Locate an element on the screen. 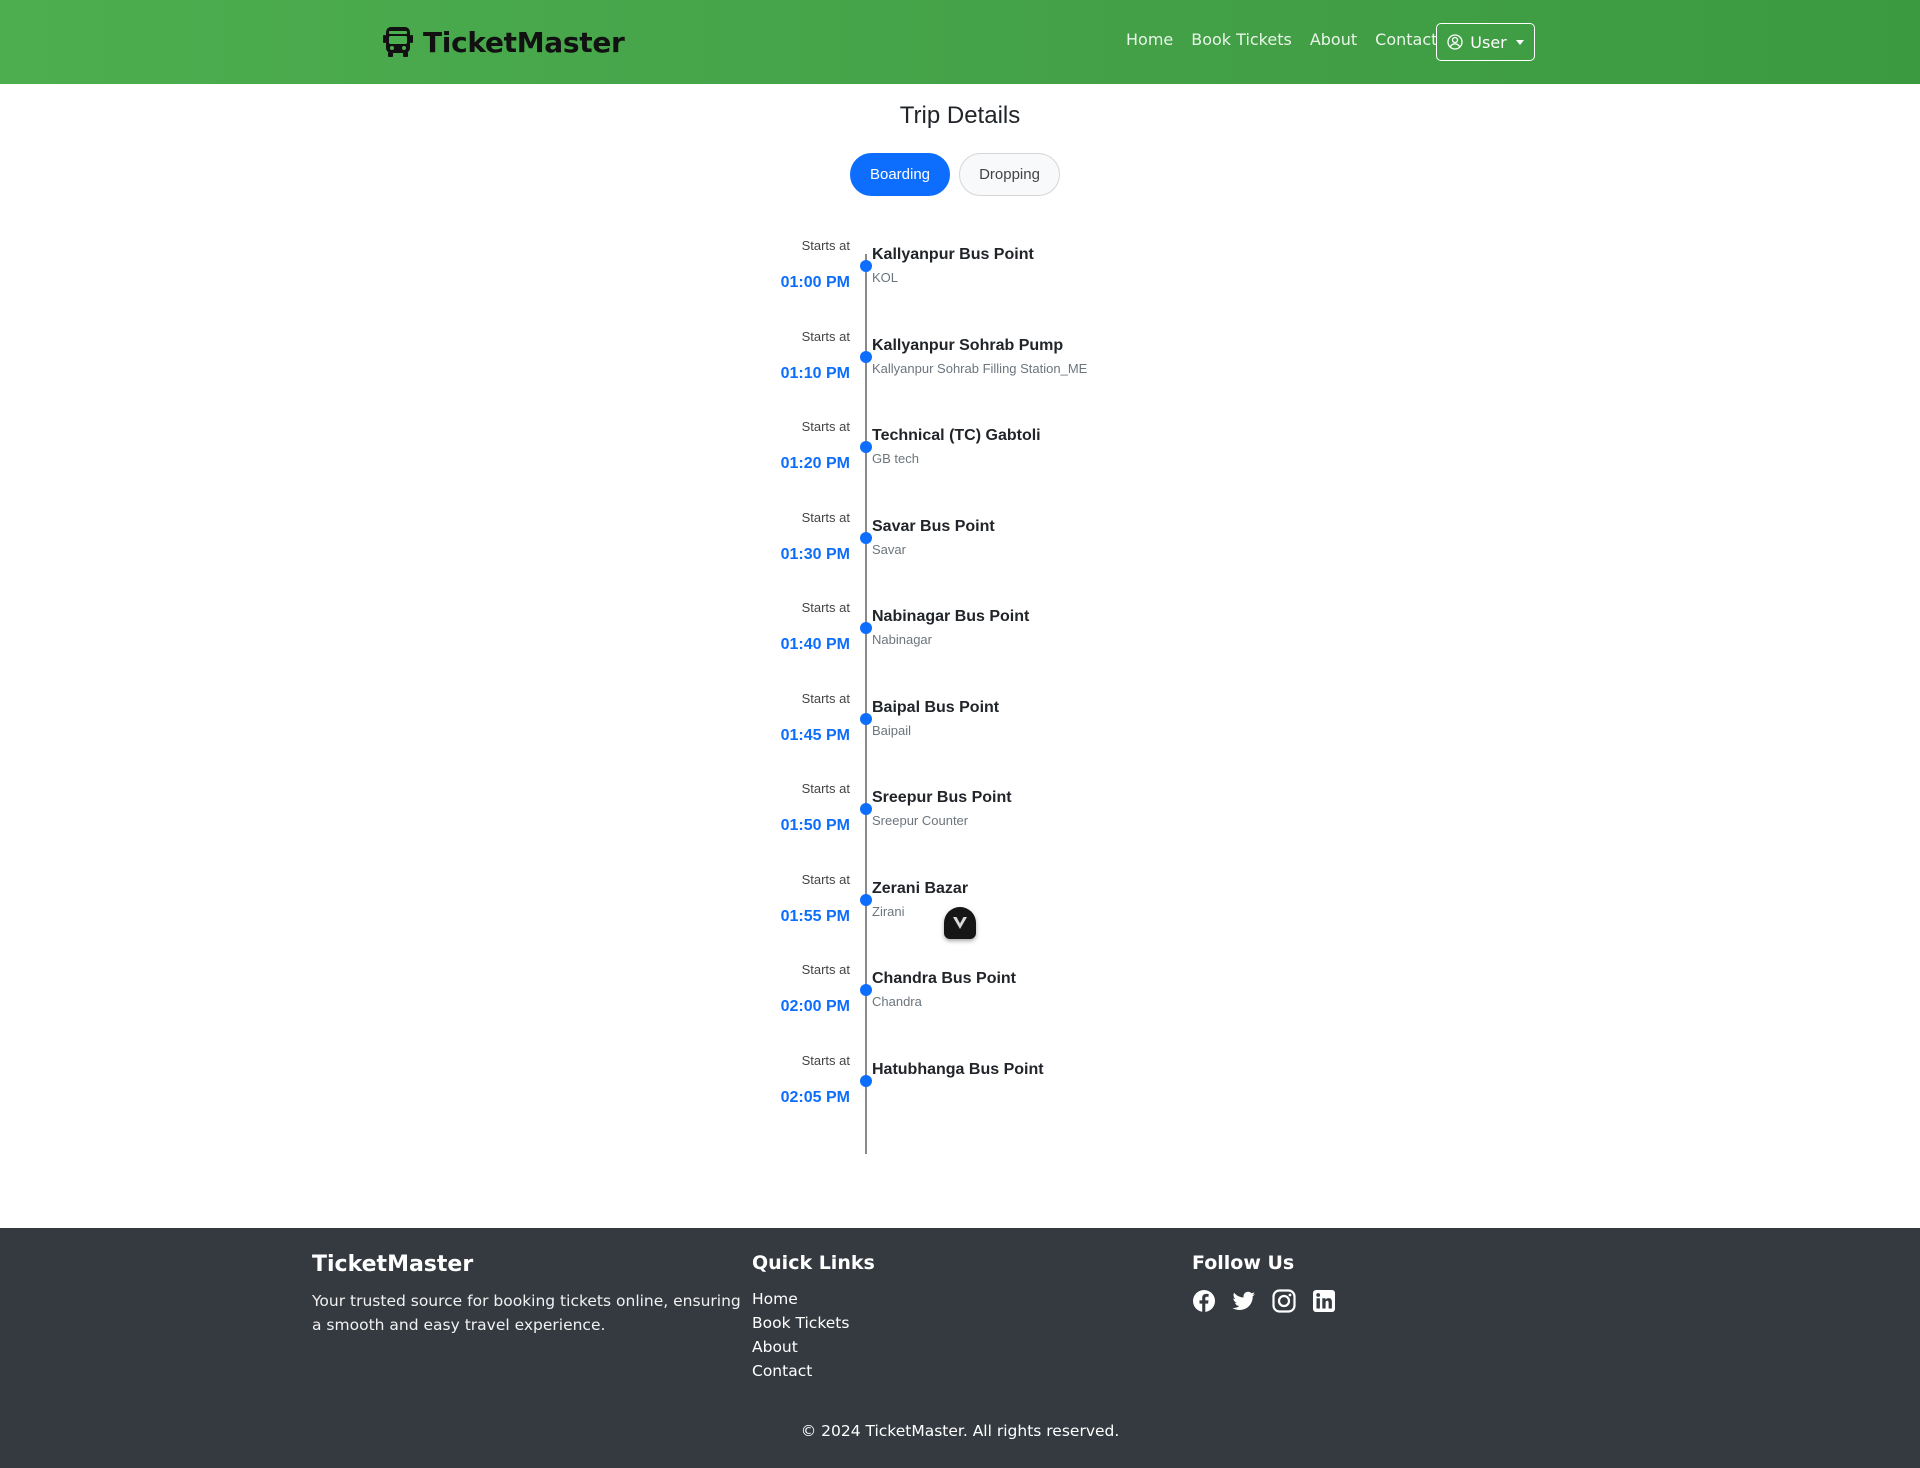 The image size is (1920, 1468). stop-name: Technical (TC) Gabtoli is located at coordinates (956, 435).